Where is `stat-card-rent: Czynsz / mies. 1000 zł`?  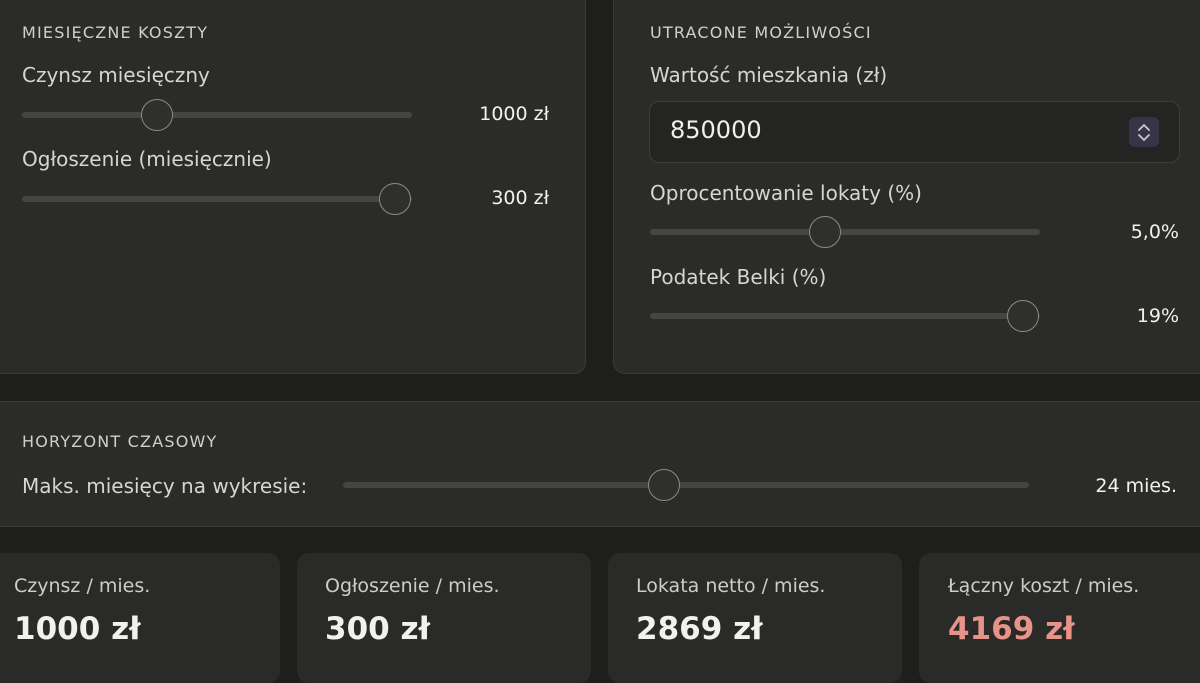
stat-card-rent: Czynsz / mies. 1000 zł is located at coordinates (140, 618).